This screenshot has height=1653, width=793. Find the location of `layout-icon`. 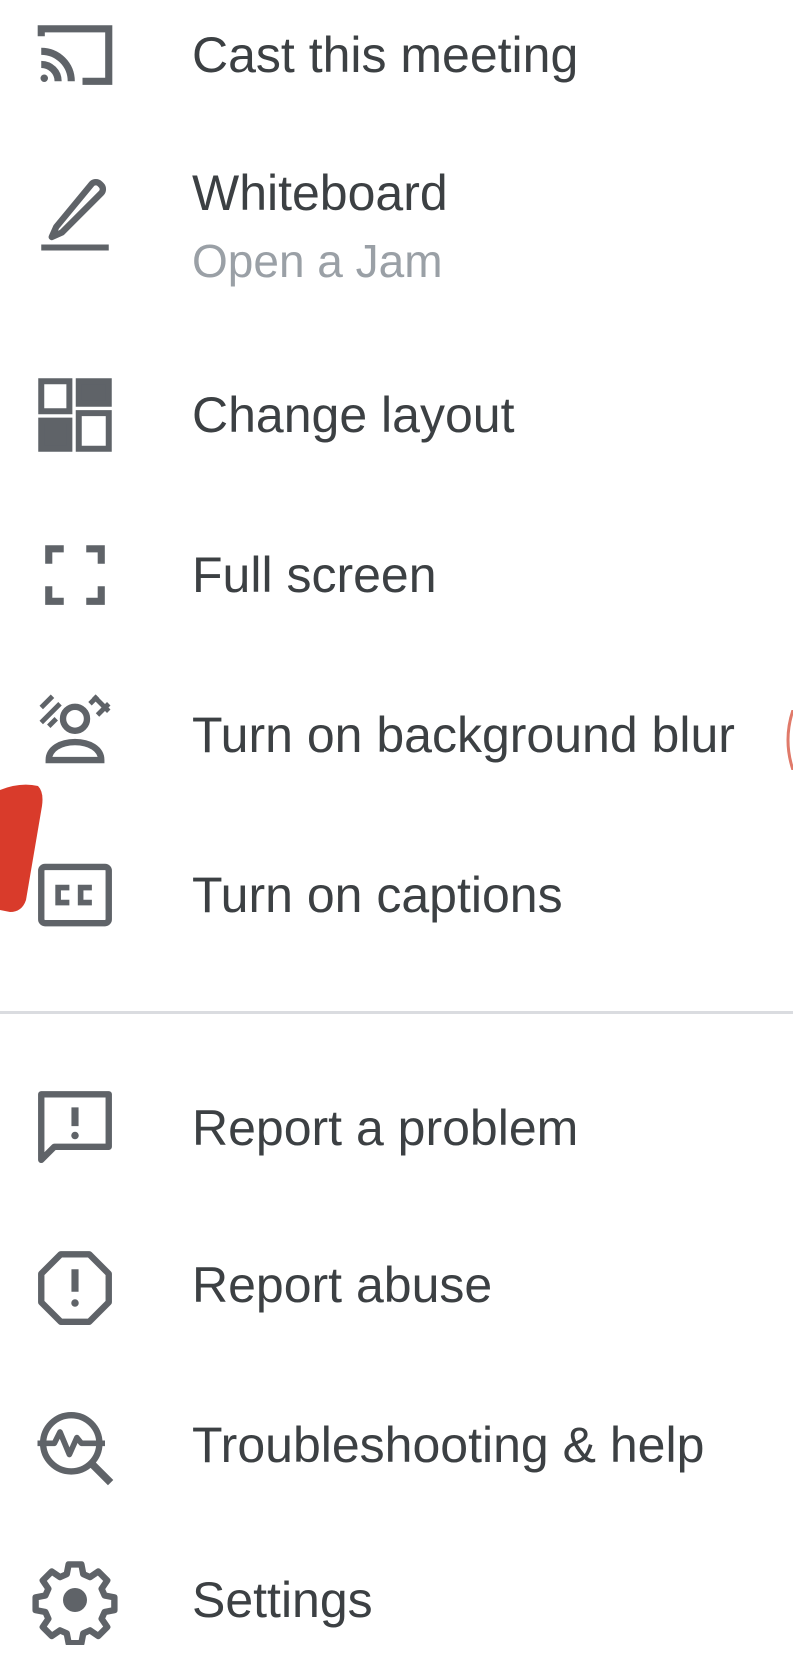

layout-icon is located at coordinates (75, 415).